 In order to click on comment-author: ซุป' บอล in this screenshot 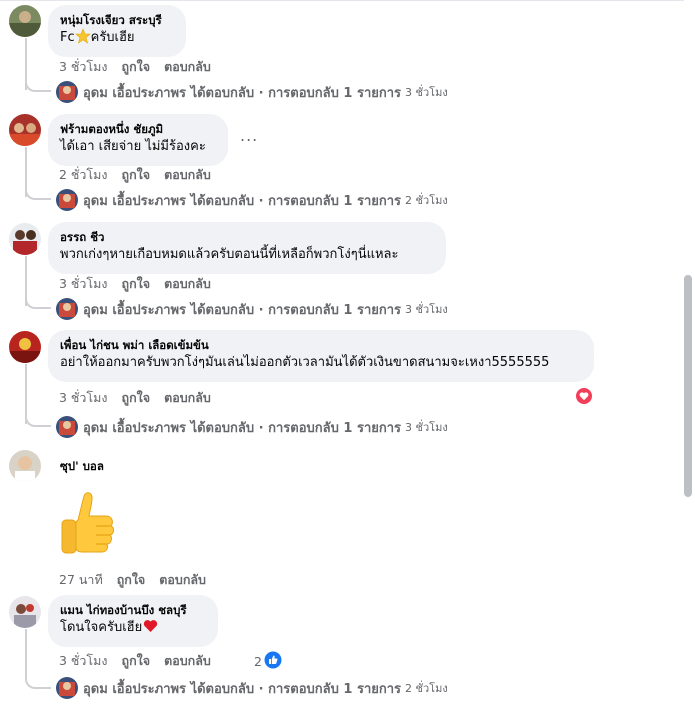, I will do `click(82, 466)`.